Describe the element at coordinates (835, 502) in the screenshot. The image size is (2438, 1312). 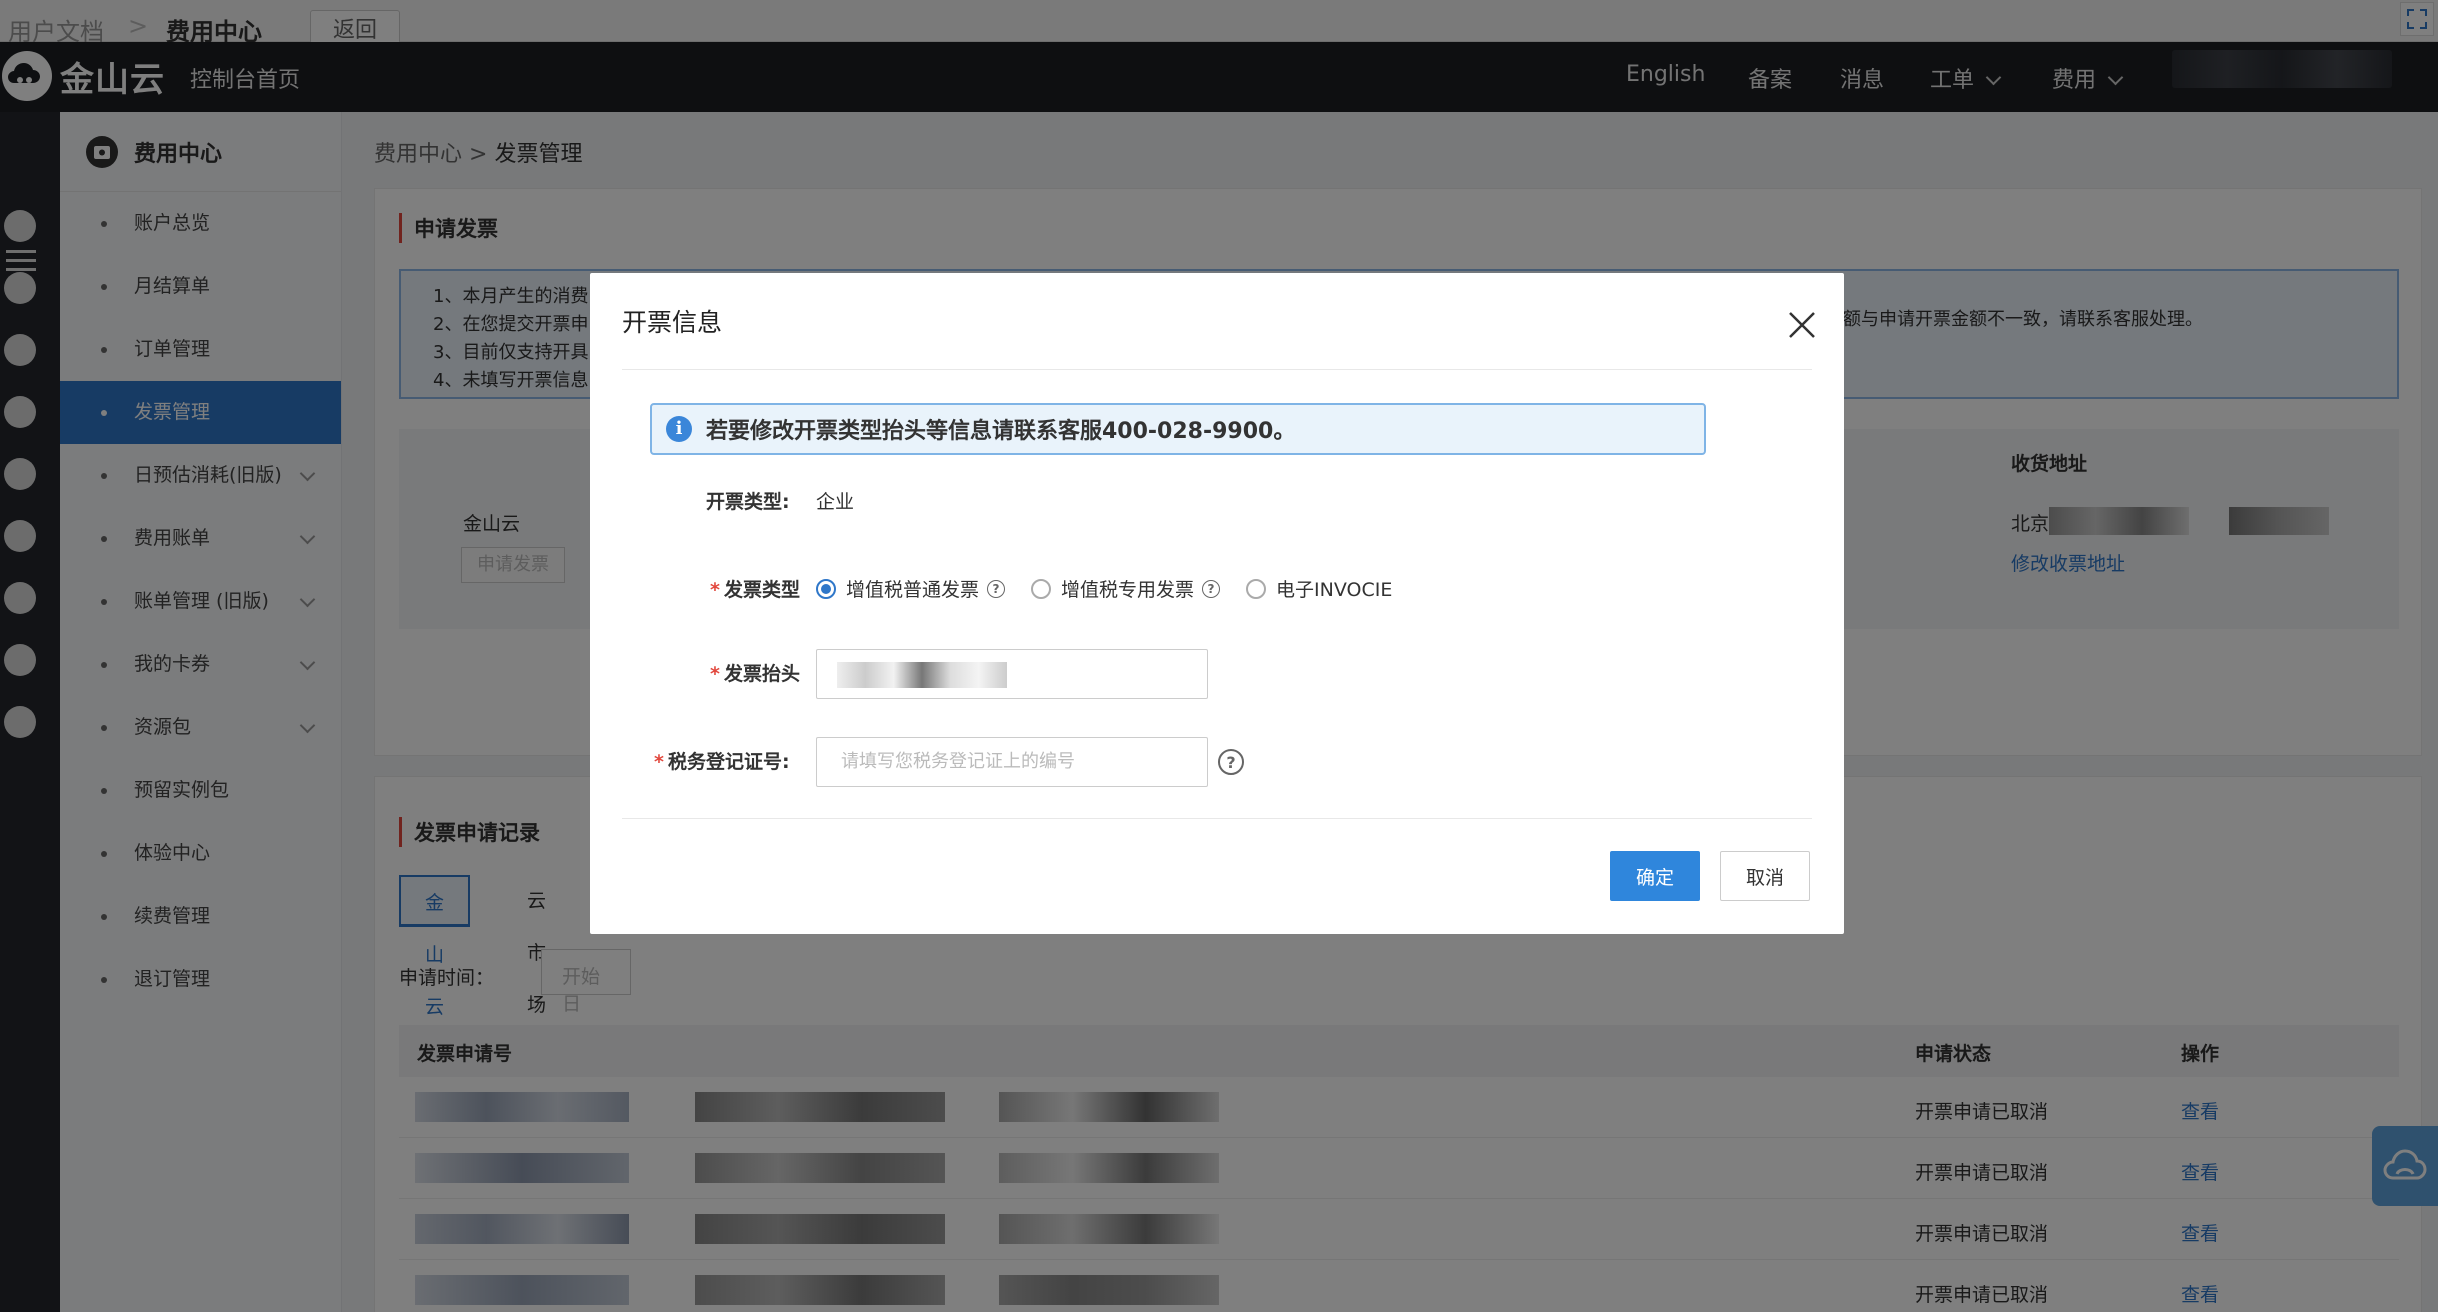
I see `billing-type-value: 企业` at that location.